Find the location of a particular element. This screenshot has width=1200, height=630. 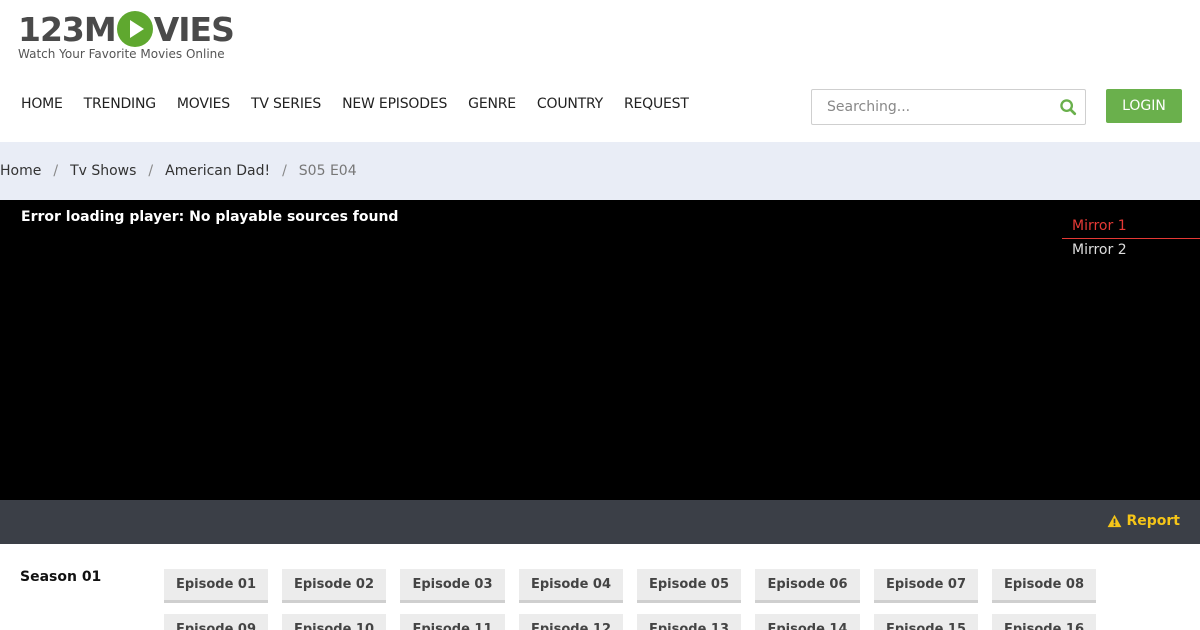

episode-button: Episode 09 is located at coordinates (216, 622).